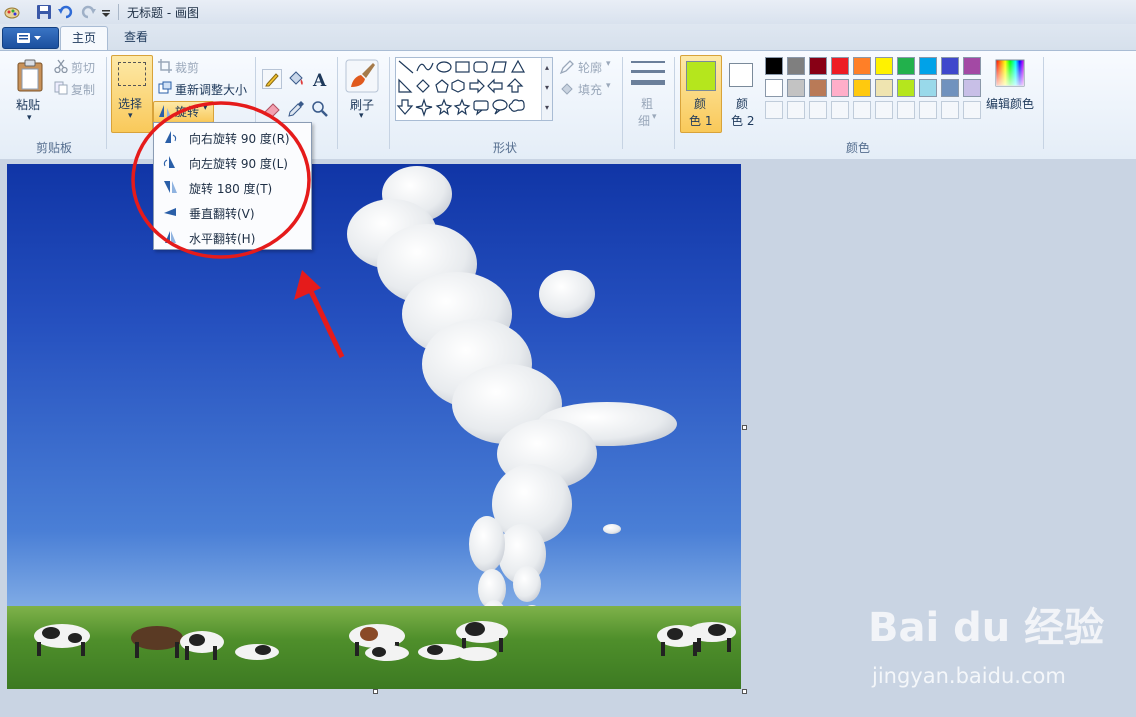 This screenshot has height=717, width=1136. I want to click on fill-dropdown-icon: ▾, so click(608, 86).